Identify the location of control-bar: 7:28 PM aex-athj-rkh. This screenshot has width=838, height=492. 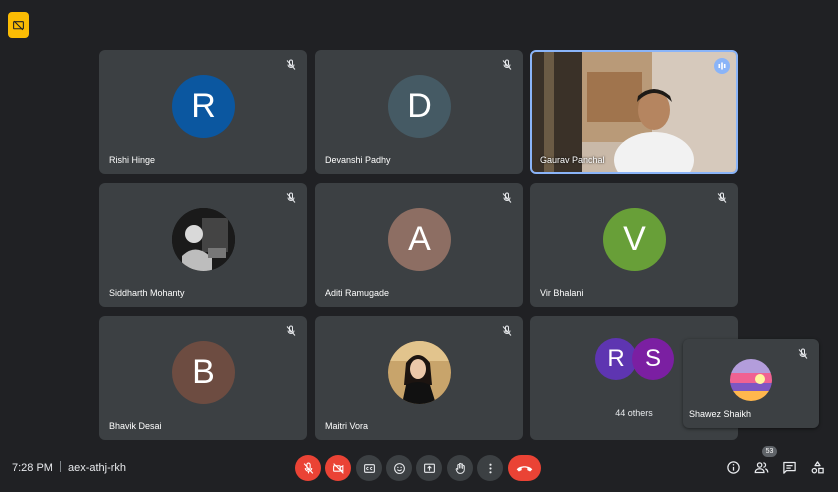
(419, 470).